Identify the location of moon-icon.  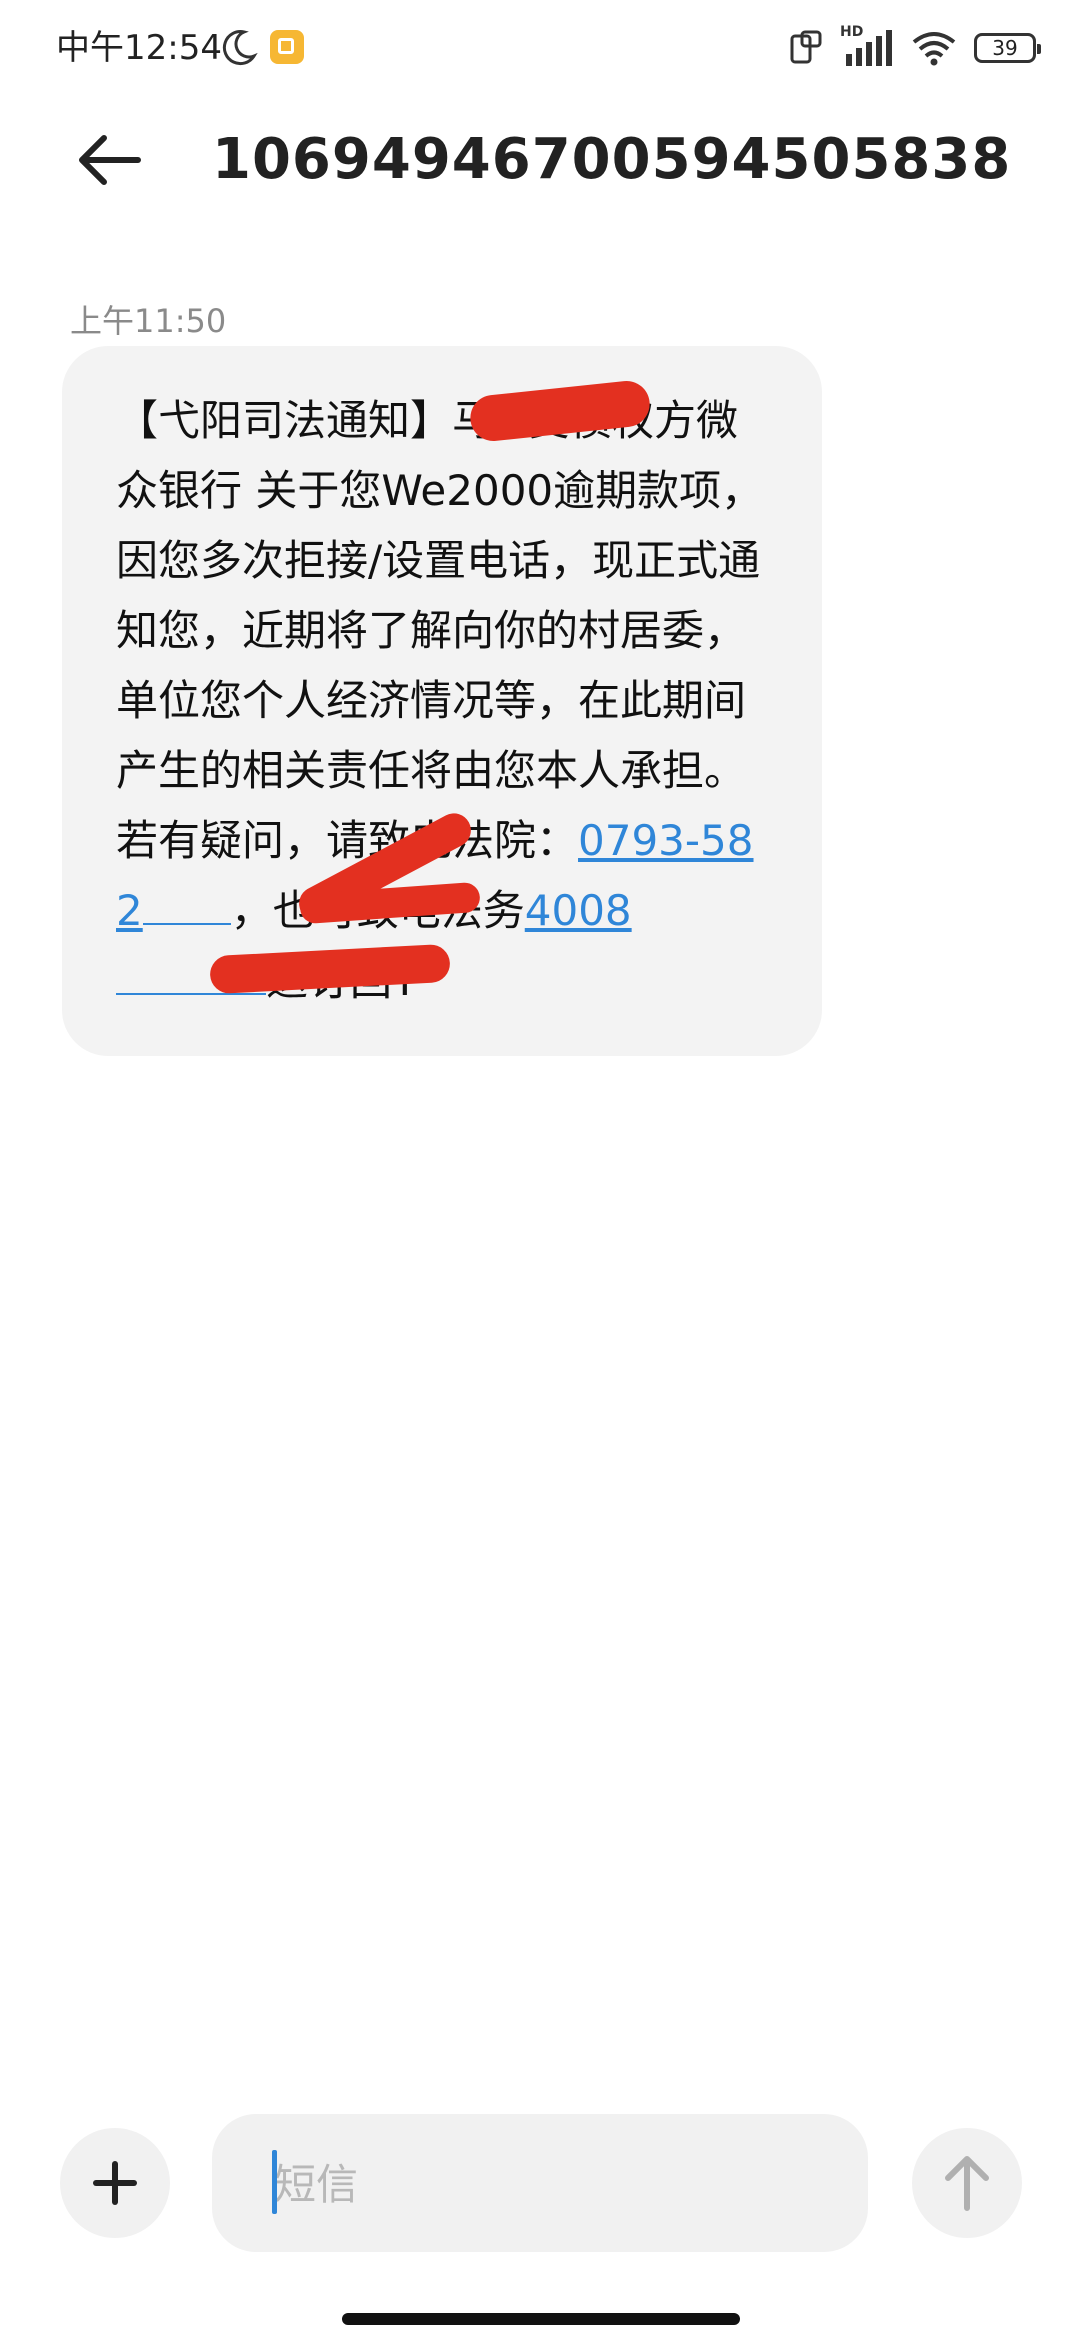
(240, 48).